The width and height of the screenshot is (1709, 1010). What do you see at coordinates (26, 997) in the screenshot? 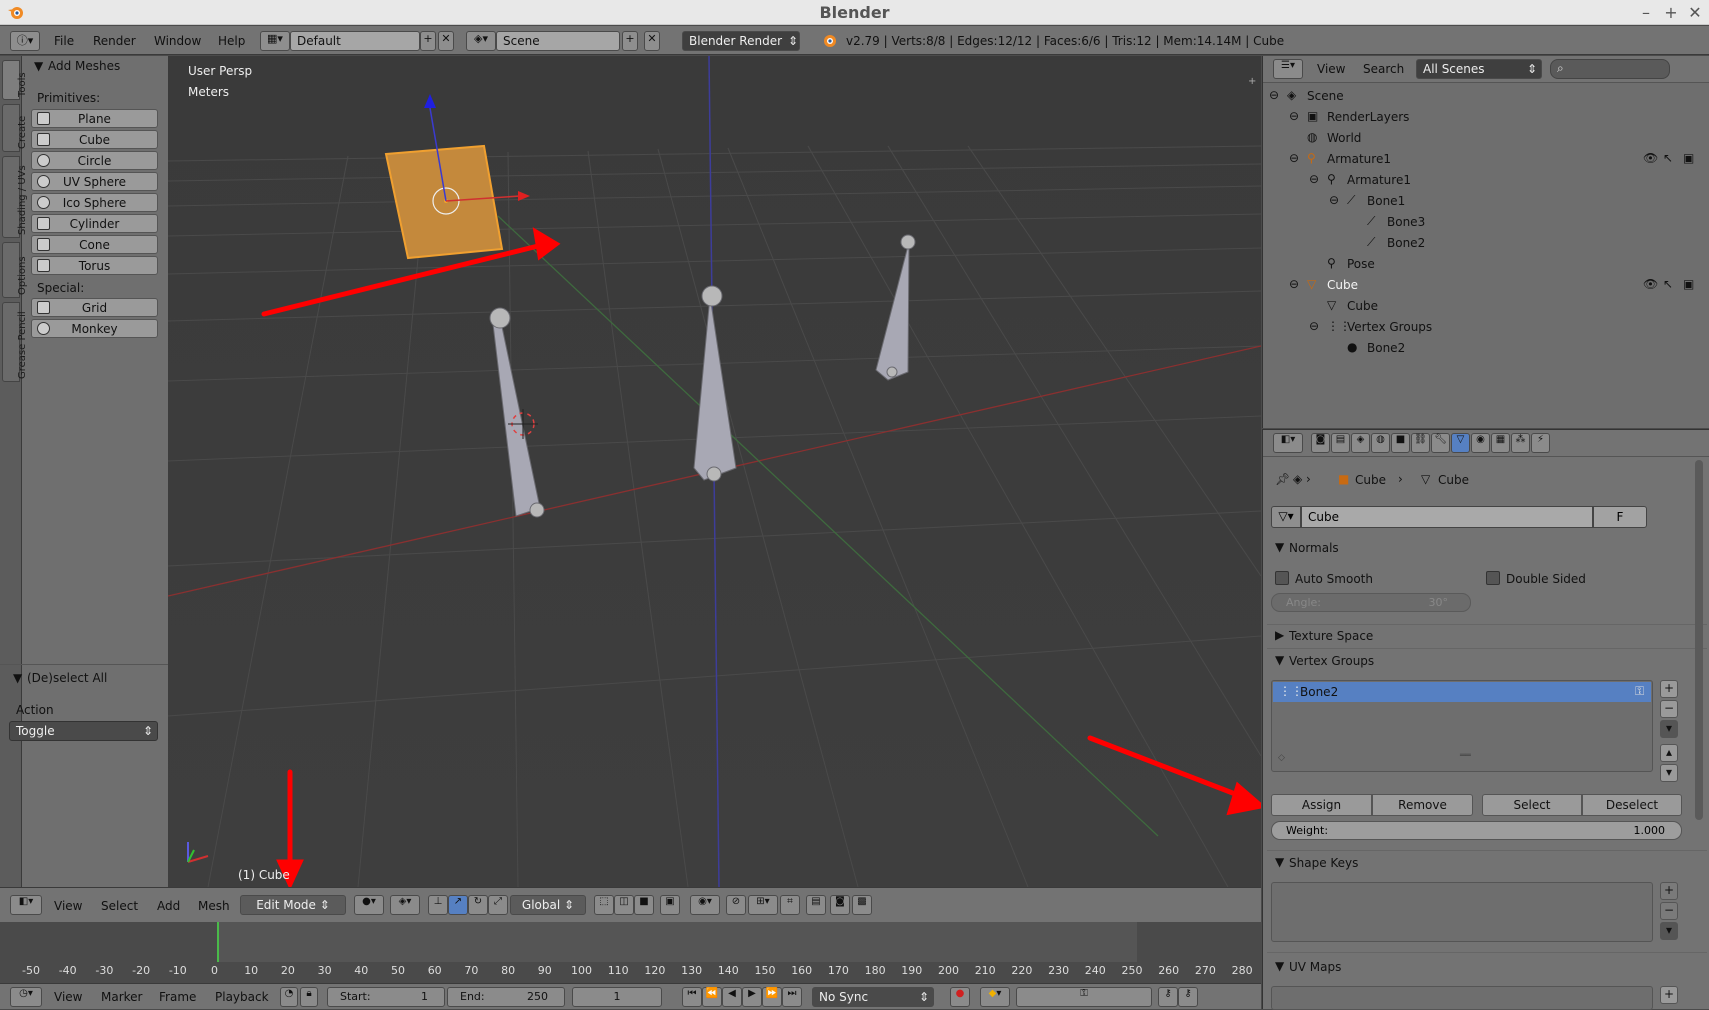
I see `editor-type-timeline-icon: ◷▾` at bounding box center [26, 997].